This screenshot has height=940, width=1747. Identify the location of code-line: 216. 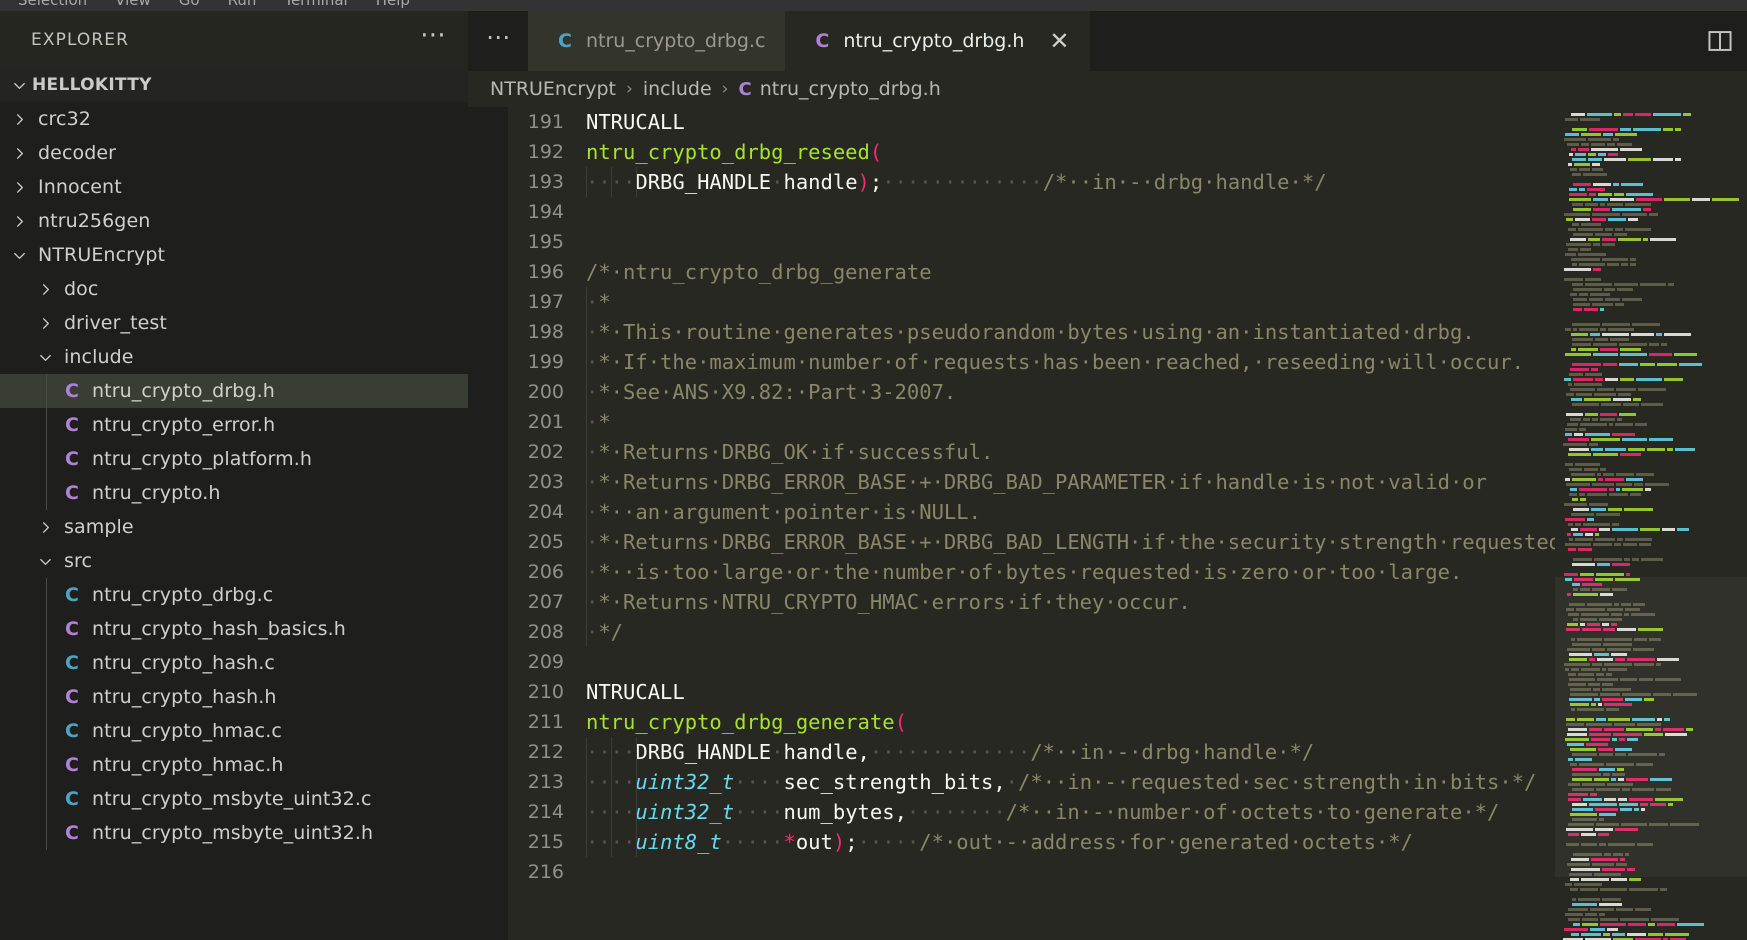
(1127, 872).